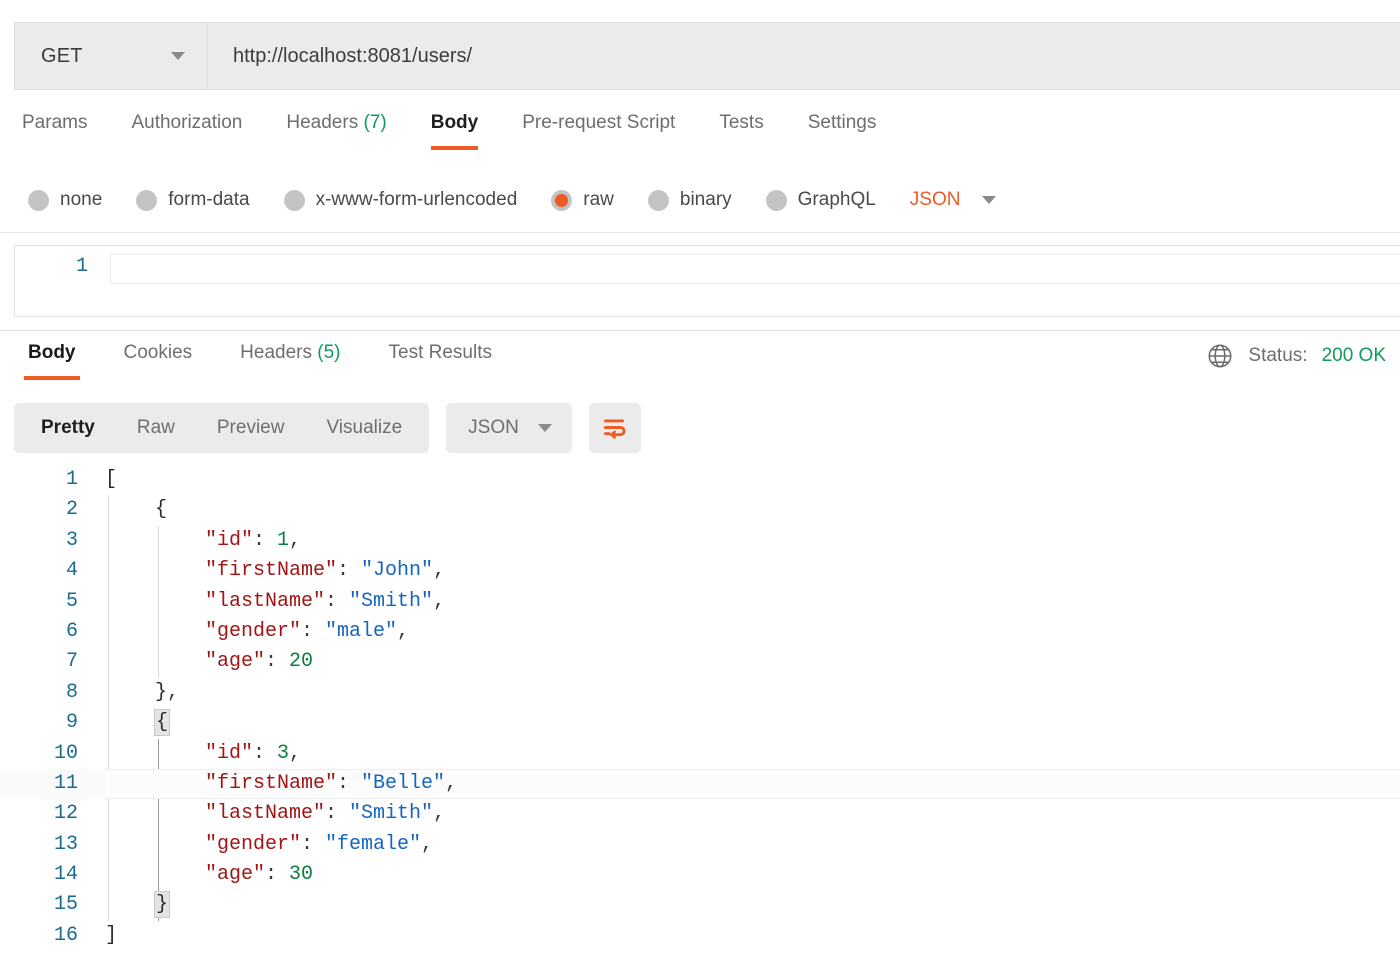  Describe the element at coordinates (700, 510) in the screenshot. I see `code-line: 2{` at that location.